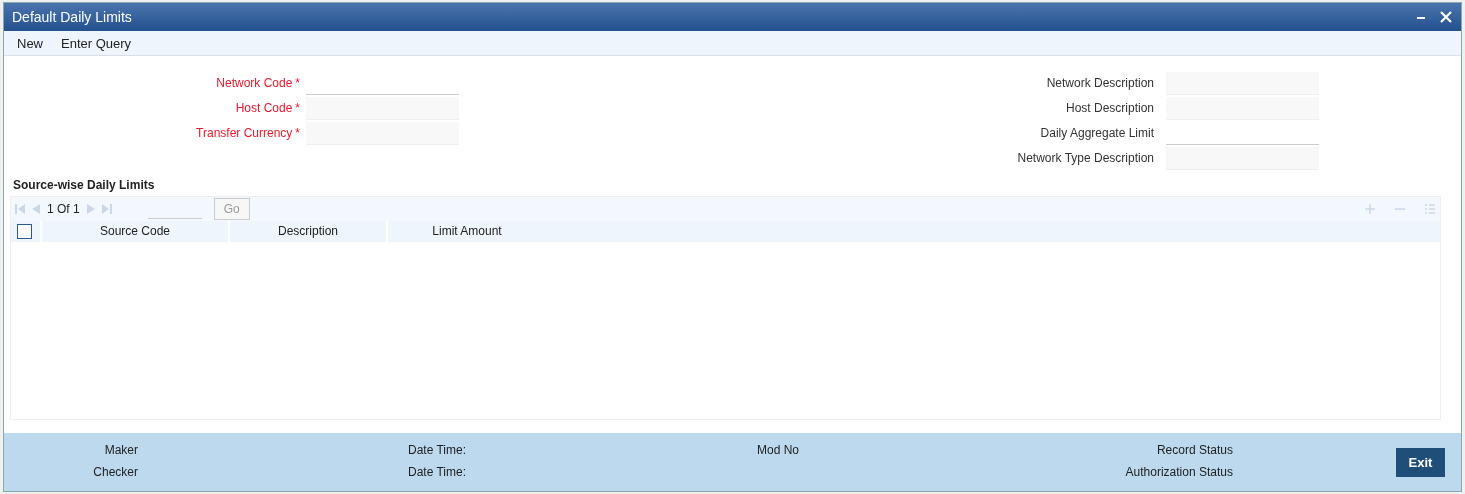 The image size is (1465, 494). What do you see at coordinates (63, 209) in the screenshot?
I see `page-indicator: 1 Of 1` at bounding box center [63, 209].